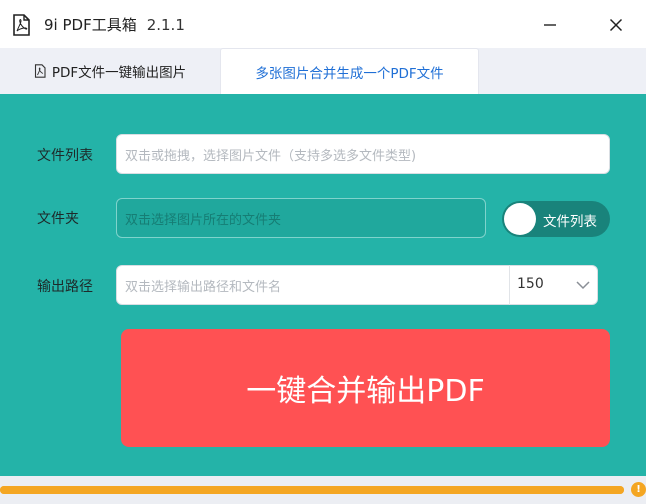 The image size is (646, 504). I want to click on close-button, so click(616, 25).